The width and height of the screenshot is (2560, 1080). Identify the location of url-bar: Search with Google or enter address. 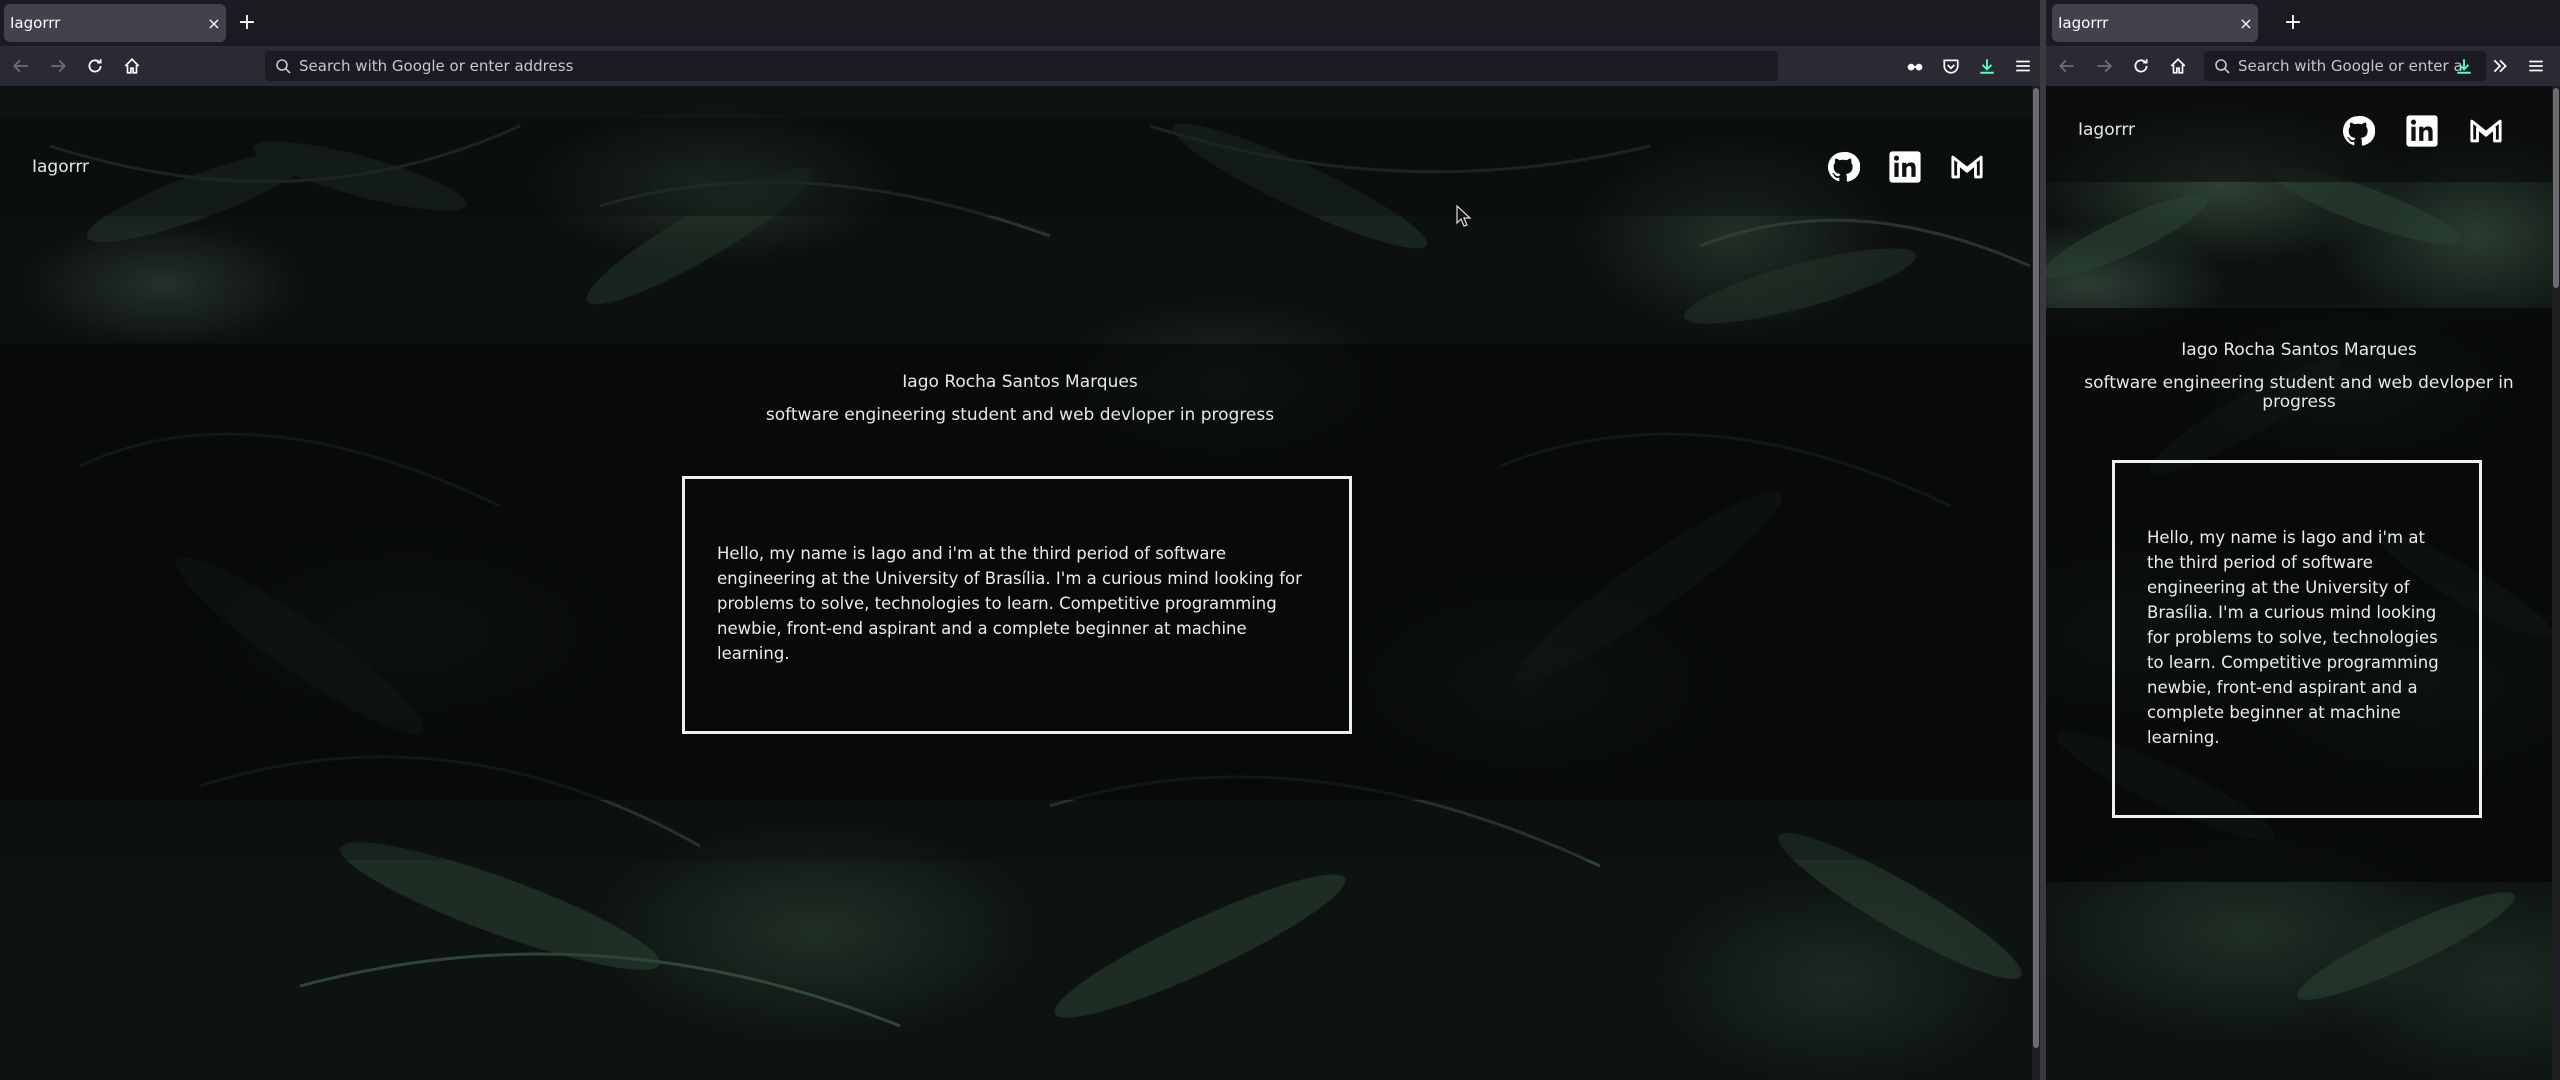
(1021, 66).